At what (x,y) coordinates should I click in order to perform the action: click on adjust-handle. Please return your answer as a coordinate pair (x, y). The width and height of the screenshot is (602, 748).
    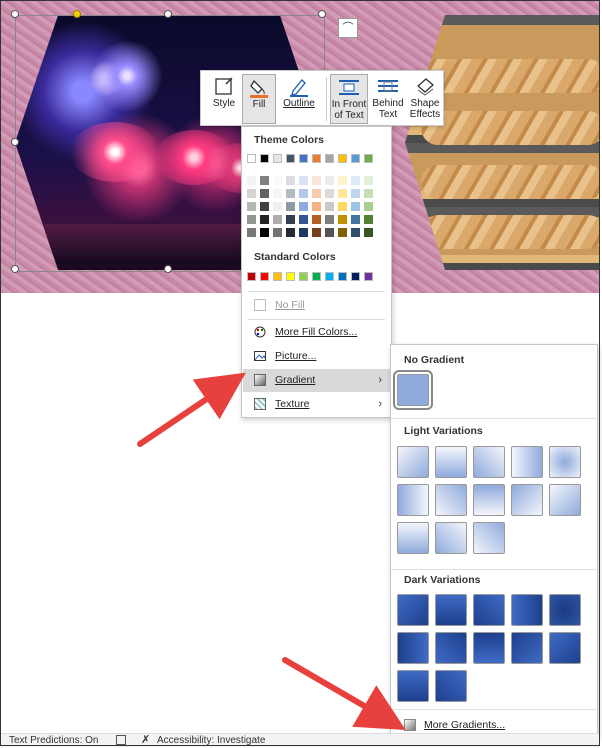
    Looking at the image, I should click on (77, 14).